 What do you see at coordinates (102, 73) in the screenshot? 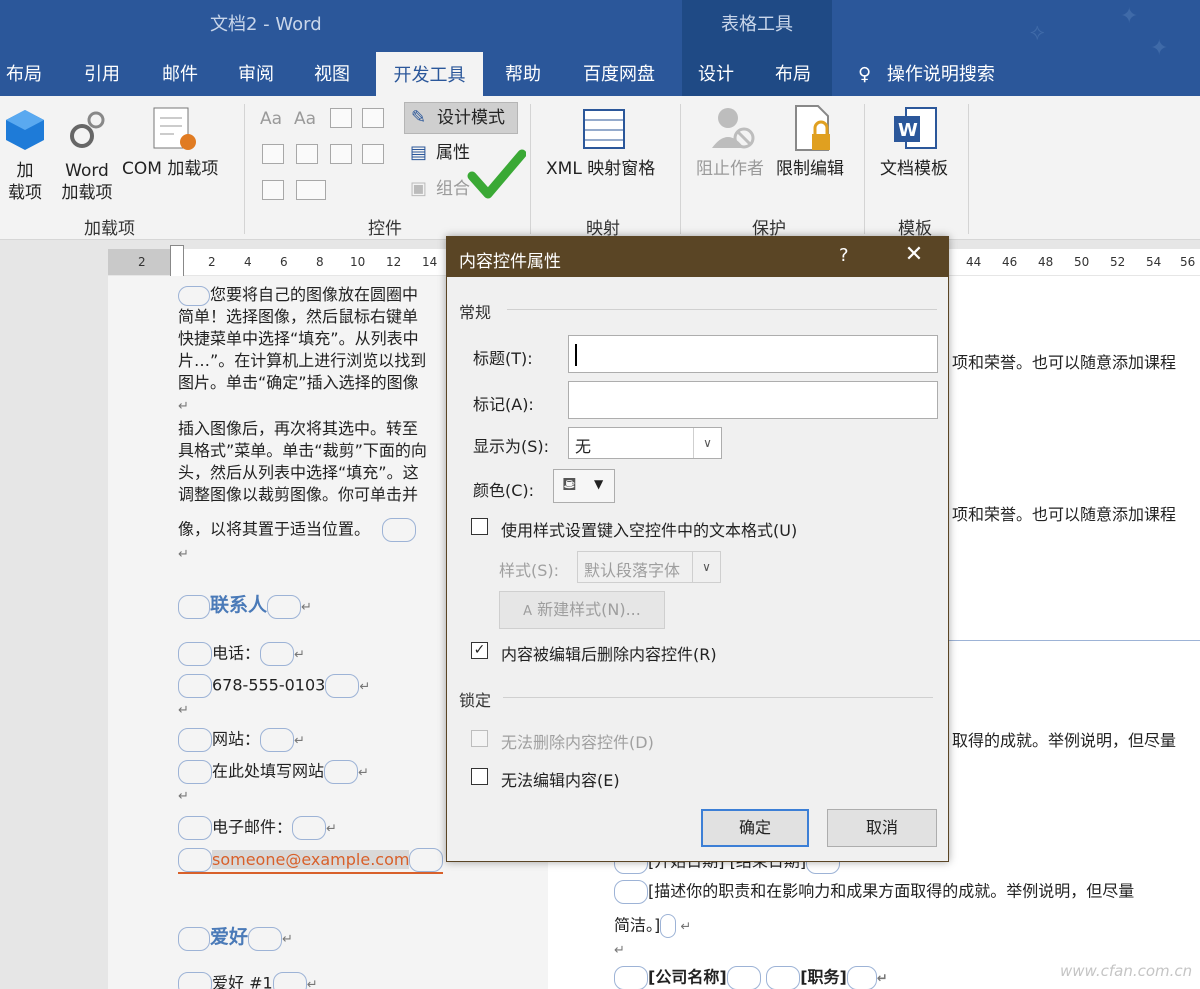
I see `tab-references: 引用` at bounding box center [102, 73].